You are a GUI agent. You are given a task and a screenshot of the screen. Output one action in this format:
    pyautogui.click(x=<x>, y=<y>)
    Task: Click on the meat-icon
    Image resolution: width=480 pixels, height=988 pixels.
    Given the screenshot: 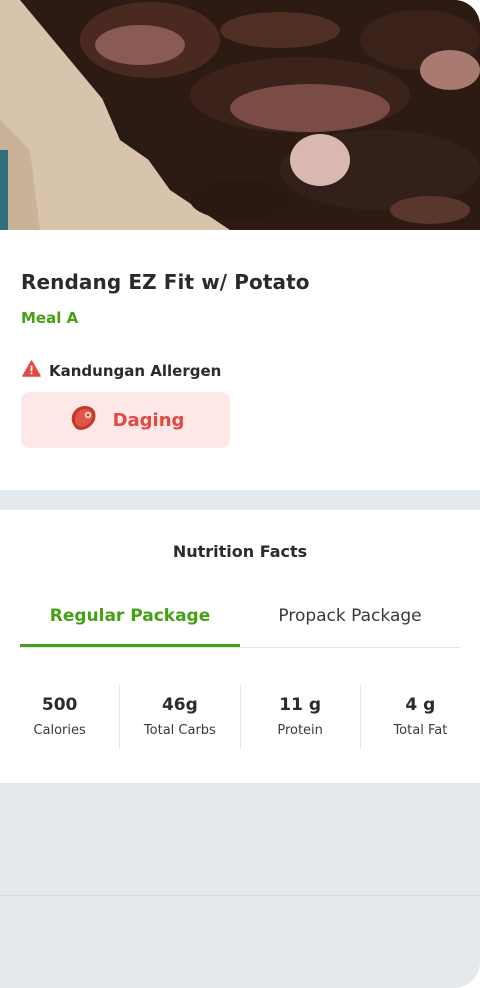 What is the action you would take?
    pyautogui.click(x=83, y=420)
    